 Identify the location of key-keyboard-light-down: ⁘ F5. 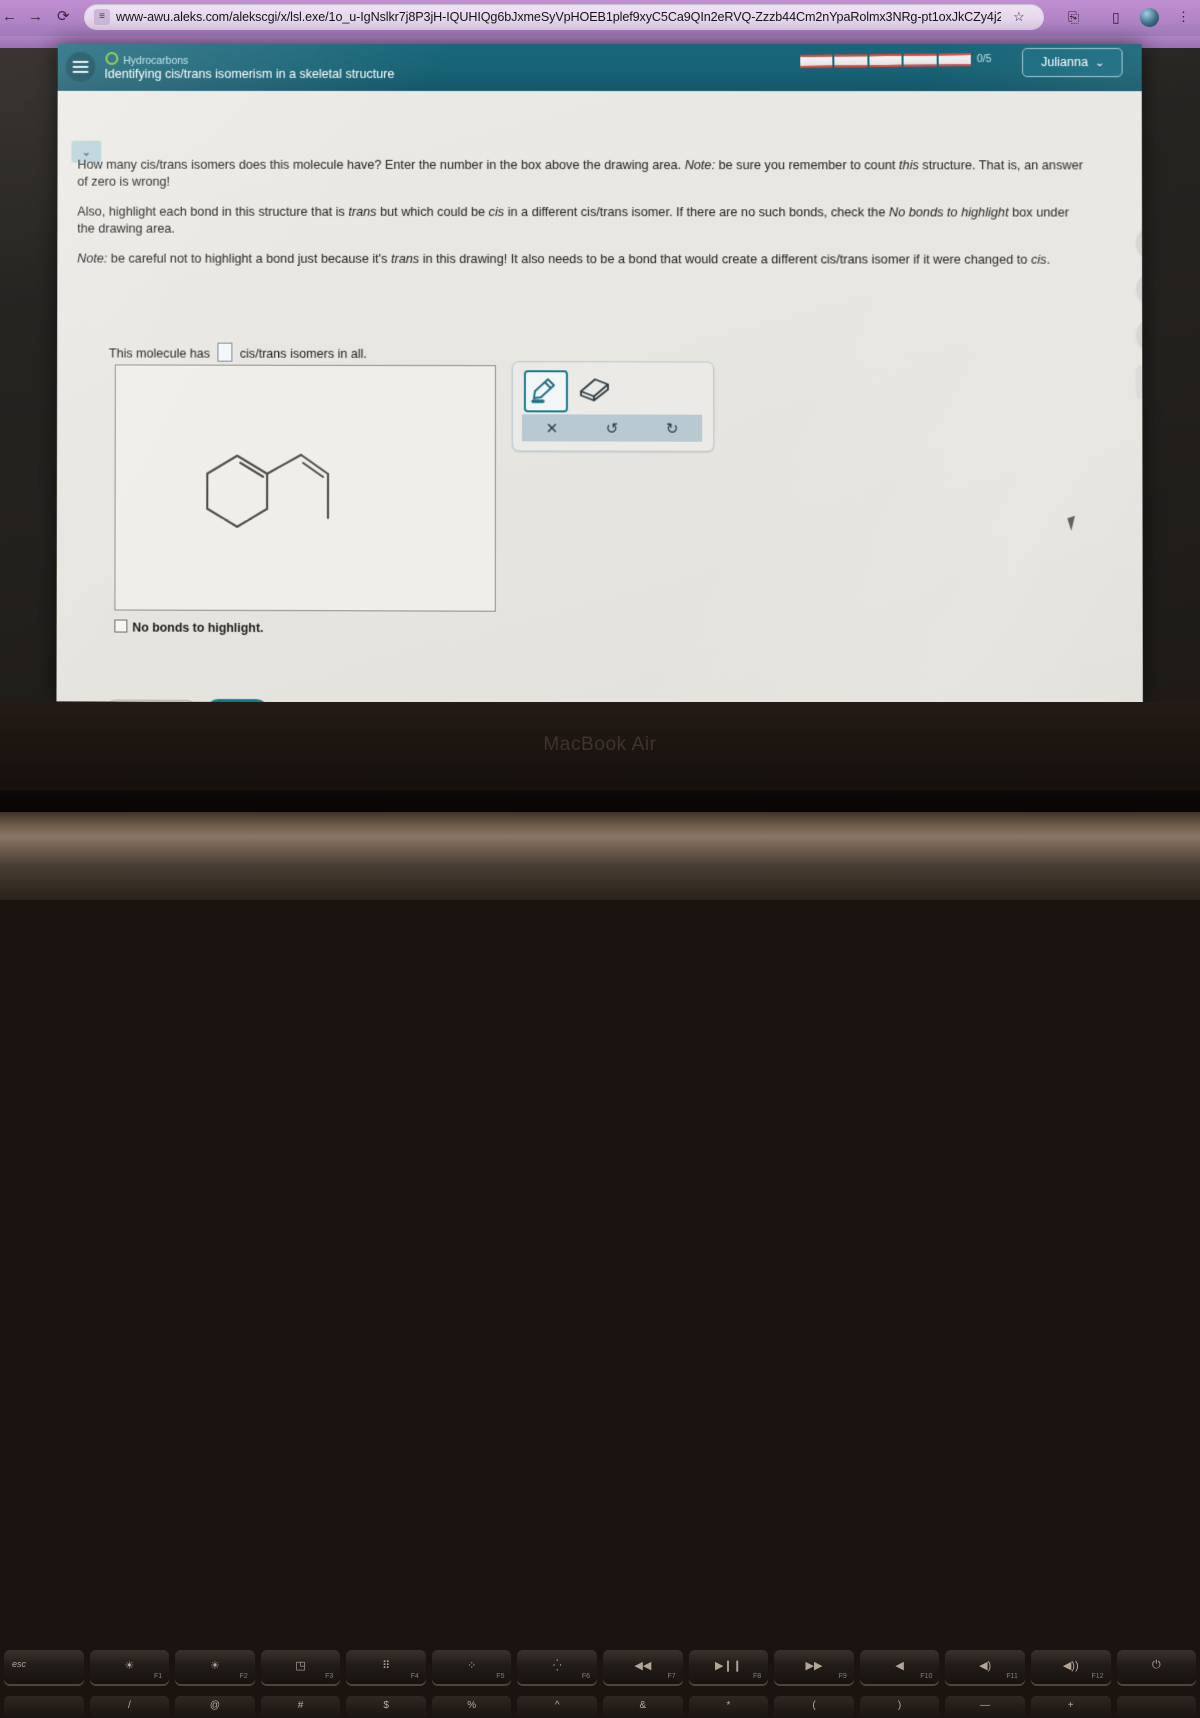
(471, 1667).